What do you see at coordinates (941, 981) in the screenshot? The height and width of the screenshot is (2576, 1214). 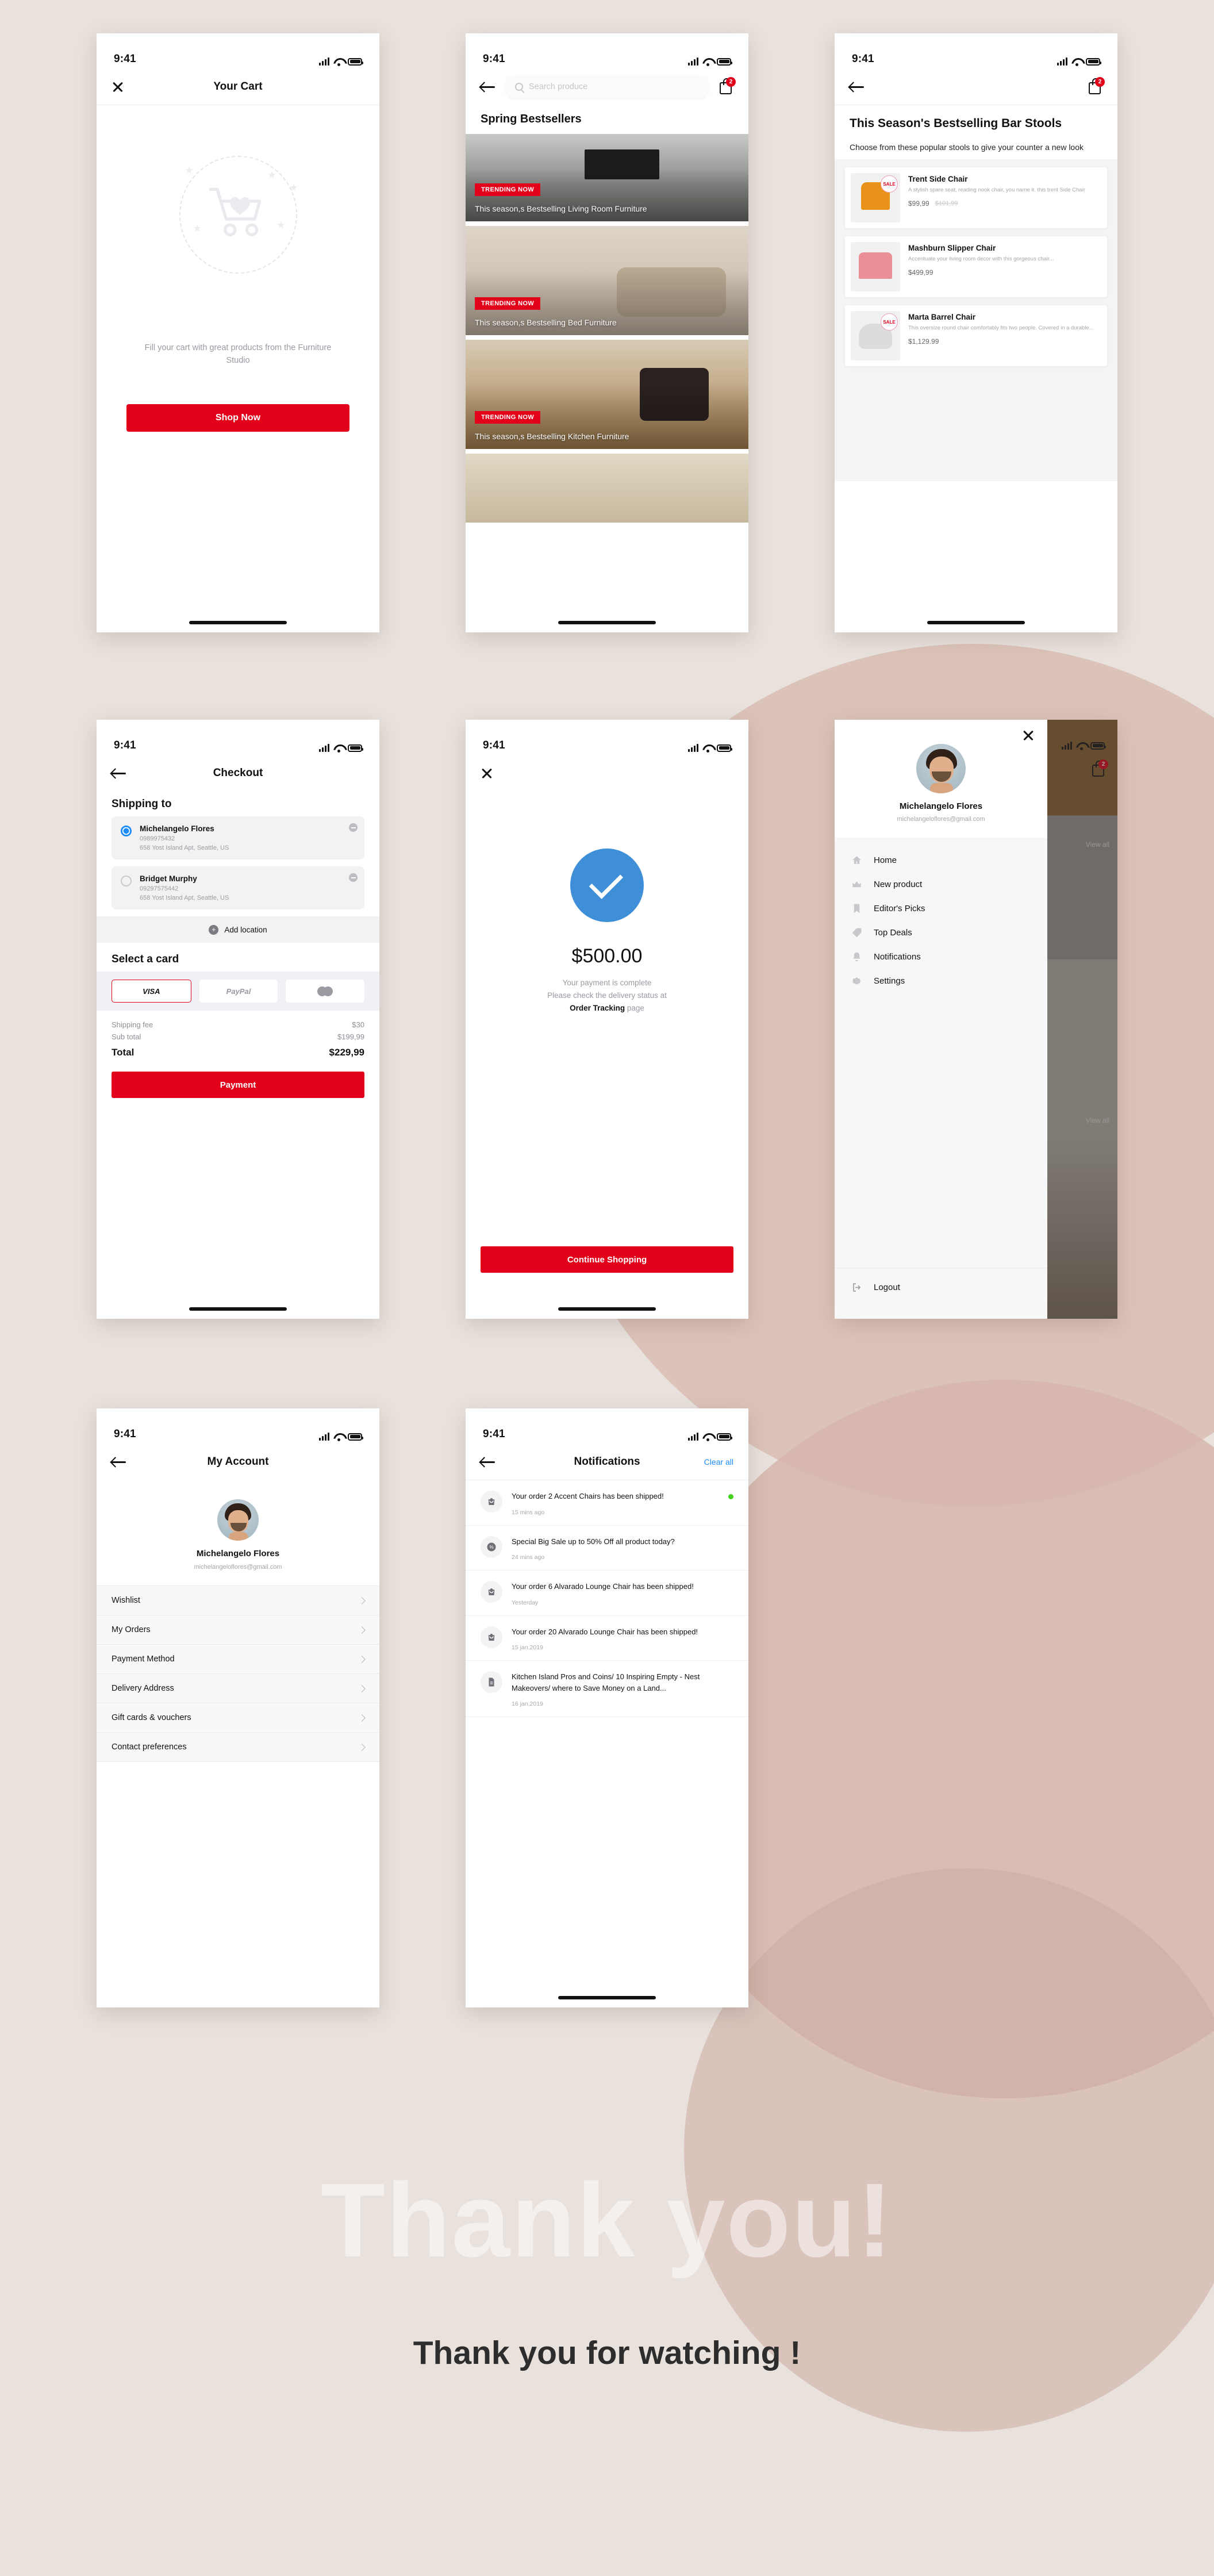 I see `drawer-item-settings: Settings` at bounding box center [941, 981].